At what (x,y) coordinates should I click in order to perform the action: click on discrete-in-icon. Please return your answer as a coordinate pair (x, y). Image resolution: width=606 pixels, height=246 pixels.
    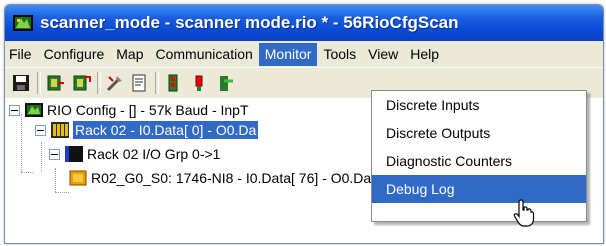
    Looking at the image, I should click on (173, 83).